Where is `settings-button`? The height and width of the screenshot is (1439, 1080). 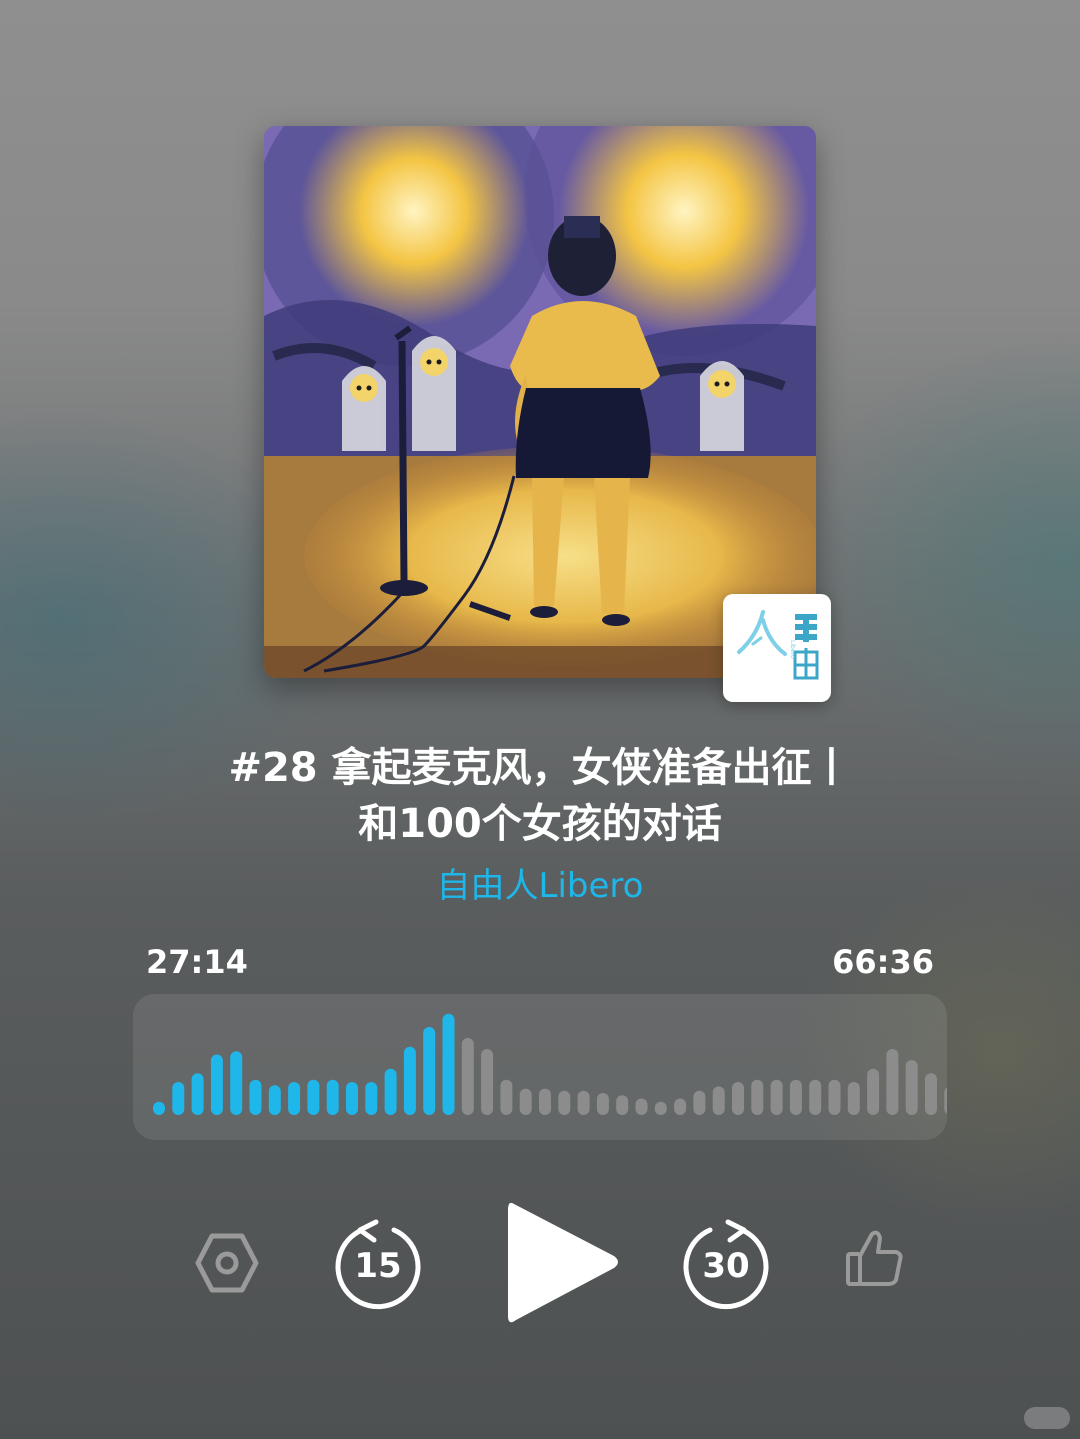 settings-button is located at coordinates (227, 1263).